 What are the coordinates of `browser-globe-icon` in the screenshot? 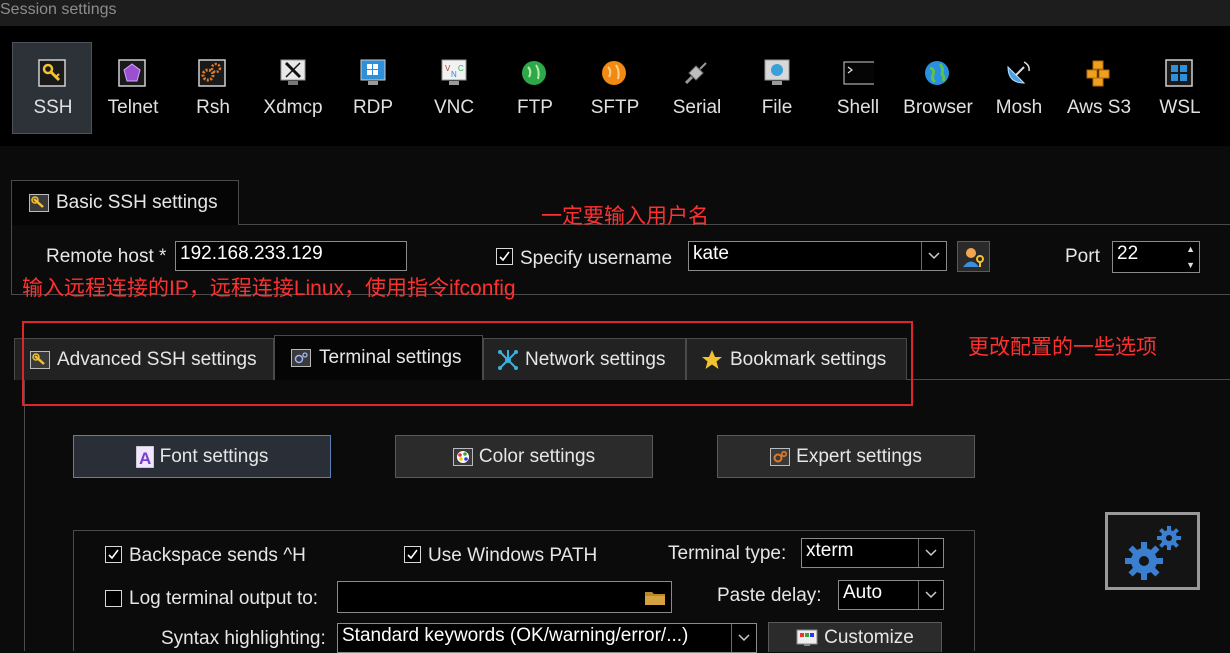 It's located at (937, 73).